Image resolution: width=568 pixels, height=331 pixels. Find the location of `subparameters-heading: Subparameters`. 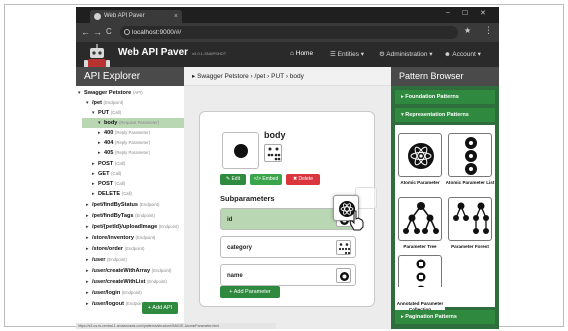

subparameters-heading: Subparameters is located at coordinates (247, 198).